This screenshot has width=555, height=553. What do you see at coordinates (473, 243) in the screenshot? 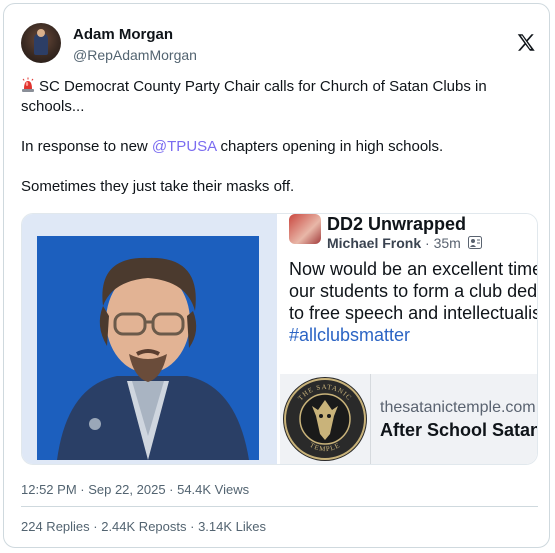
I see `audience-icon` at bounding box center [473, 243].